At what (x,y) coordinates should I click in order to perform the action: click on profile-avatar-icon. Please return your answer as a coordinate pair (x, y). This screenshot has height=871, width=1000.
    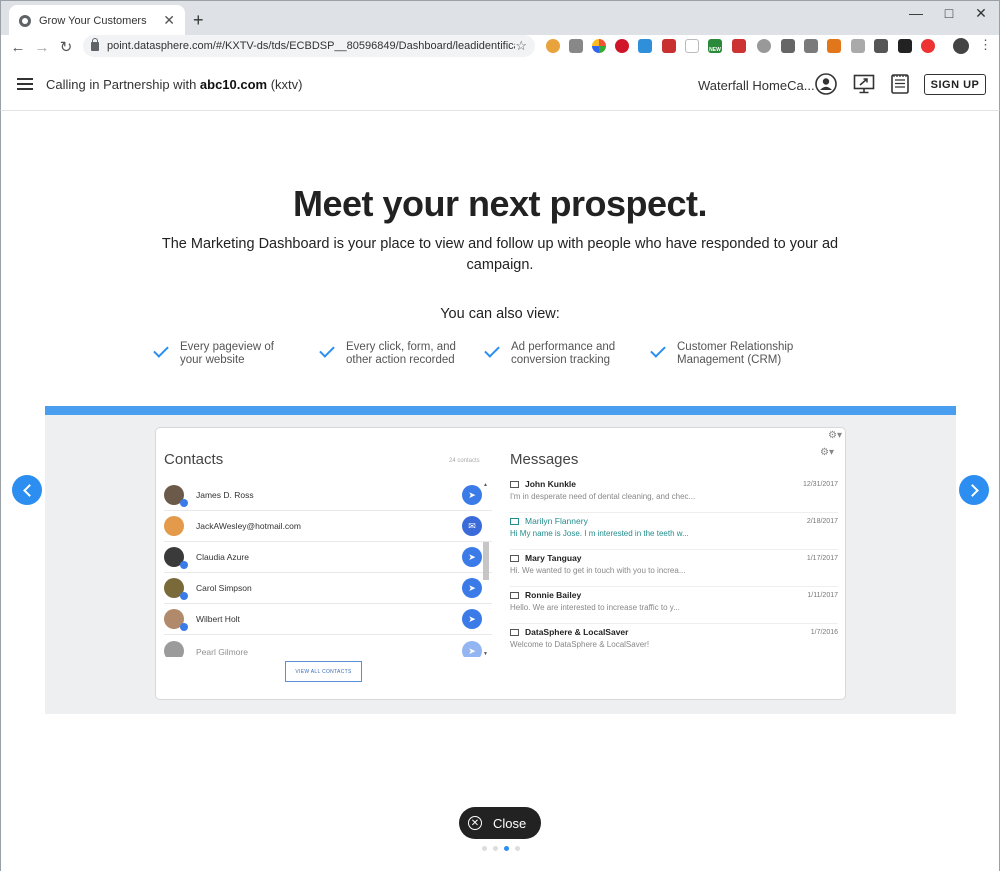
    Looking at the image, I should click on (961, 46).